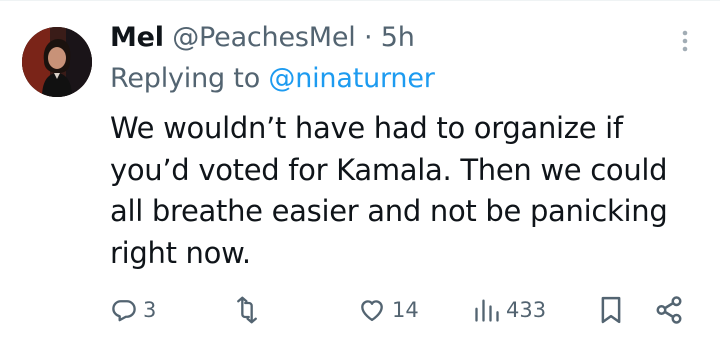 The height and width of the screenshot is (340, 720). I want to click on replying-to-handle: @ninaturner, so click(351, 78).